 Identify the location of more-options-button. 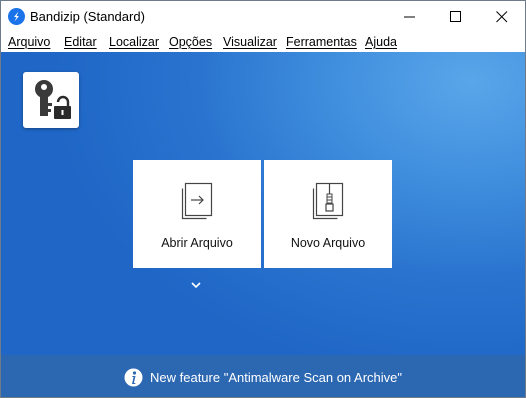
(196, 285).